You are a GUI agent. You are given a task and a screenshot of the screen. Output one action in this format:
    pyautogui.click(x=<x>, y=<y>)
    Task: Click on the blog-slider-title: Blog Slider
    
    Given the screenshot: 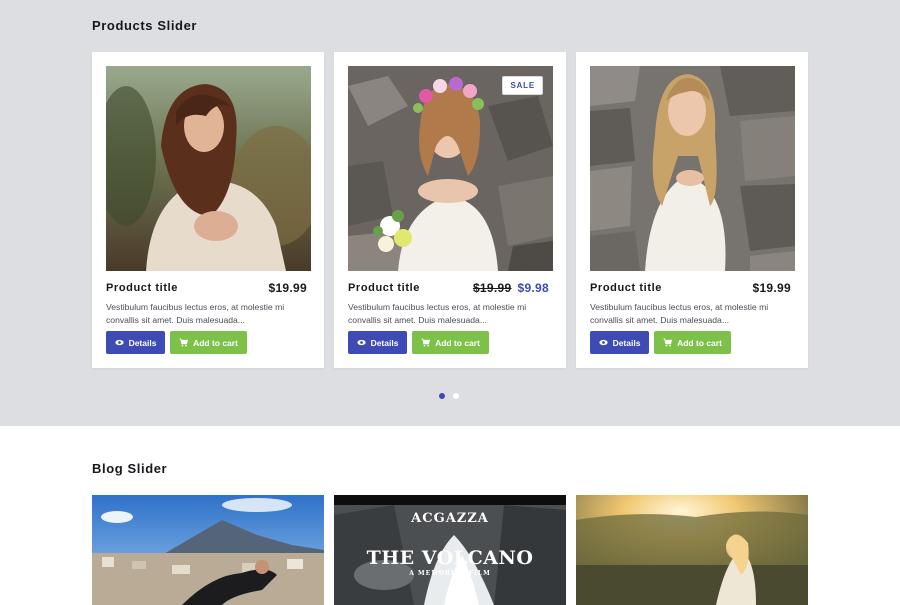 What is the action you would take?
    pyautogui.click(x=130, y=468)
    